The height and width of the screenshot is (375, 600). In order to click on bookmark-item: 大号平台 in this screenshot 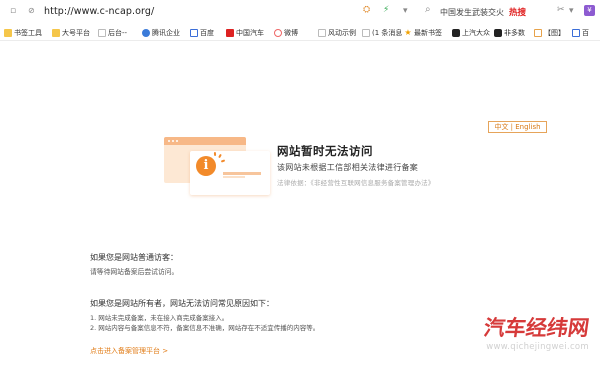, I will do `click(74, 32)`.